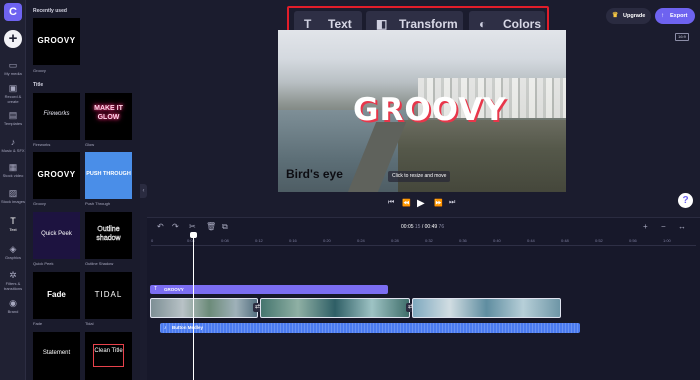  What do you see at coordinates (193, 306) in the screenshot?
I see `playhead` at bounding box center [193, 306].